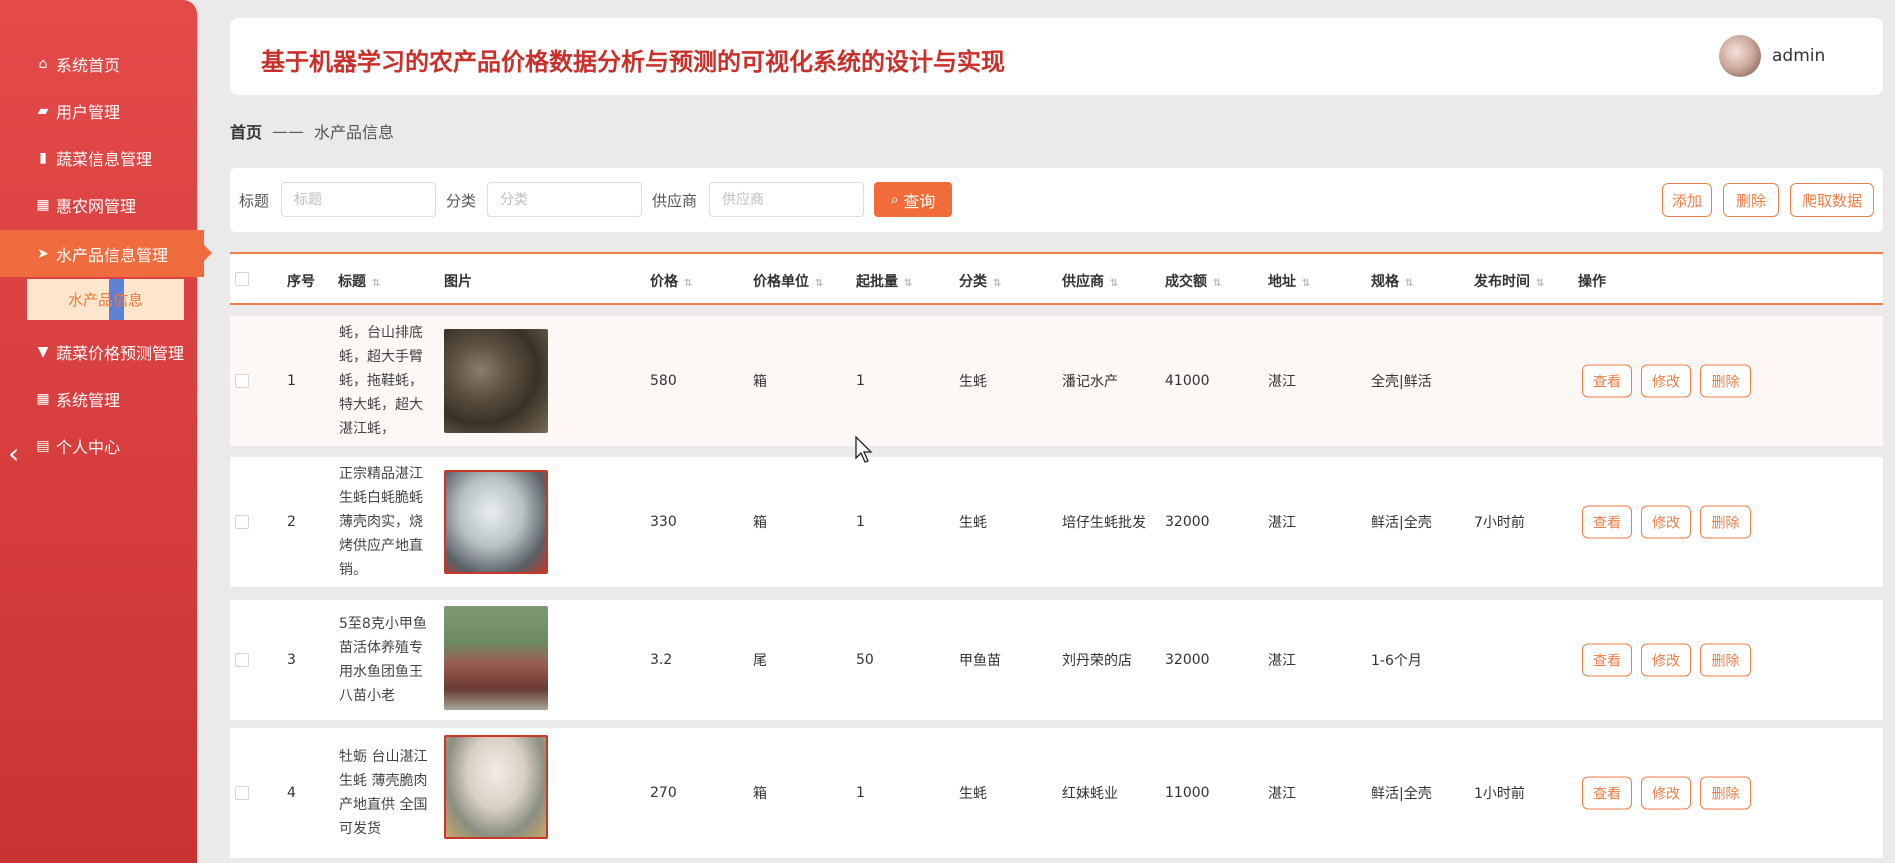 This screenshot has height=863, width=1895. I want to click on username: admin, so click(1798, 56).